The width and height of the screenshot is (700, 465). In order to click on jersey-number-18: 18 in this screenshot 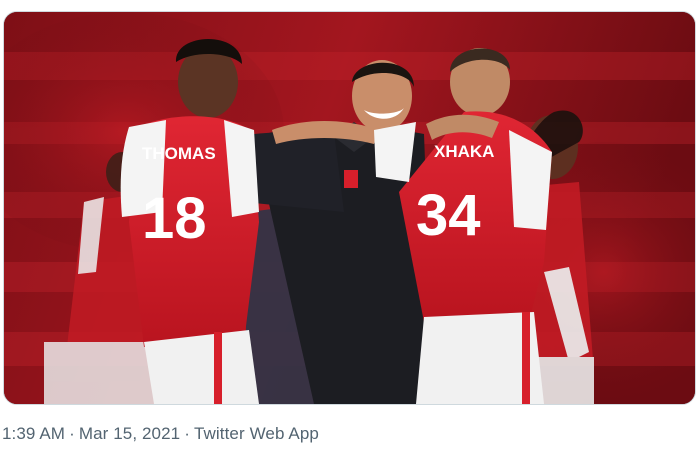, I will do `click(174, 218)`.